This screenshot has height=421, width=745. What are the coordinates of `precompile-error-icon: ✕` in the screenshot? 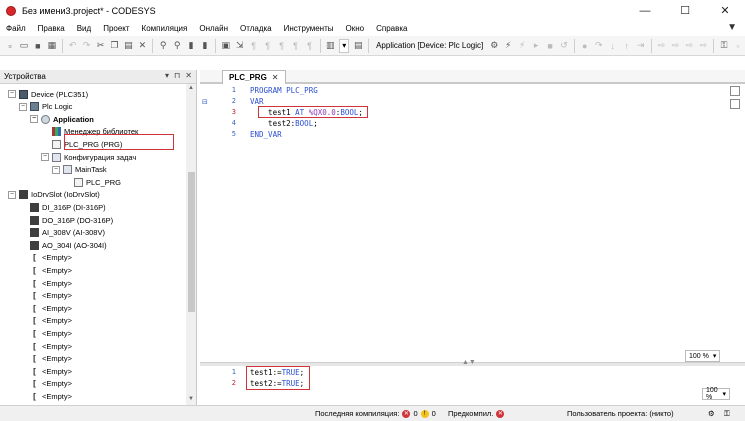 It's located at (500, 413).